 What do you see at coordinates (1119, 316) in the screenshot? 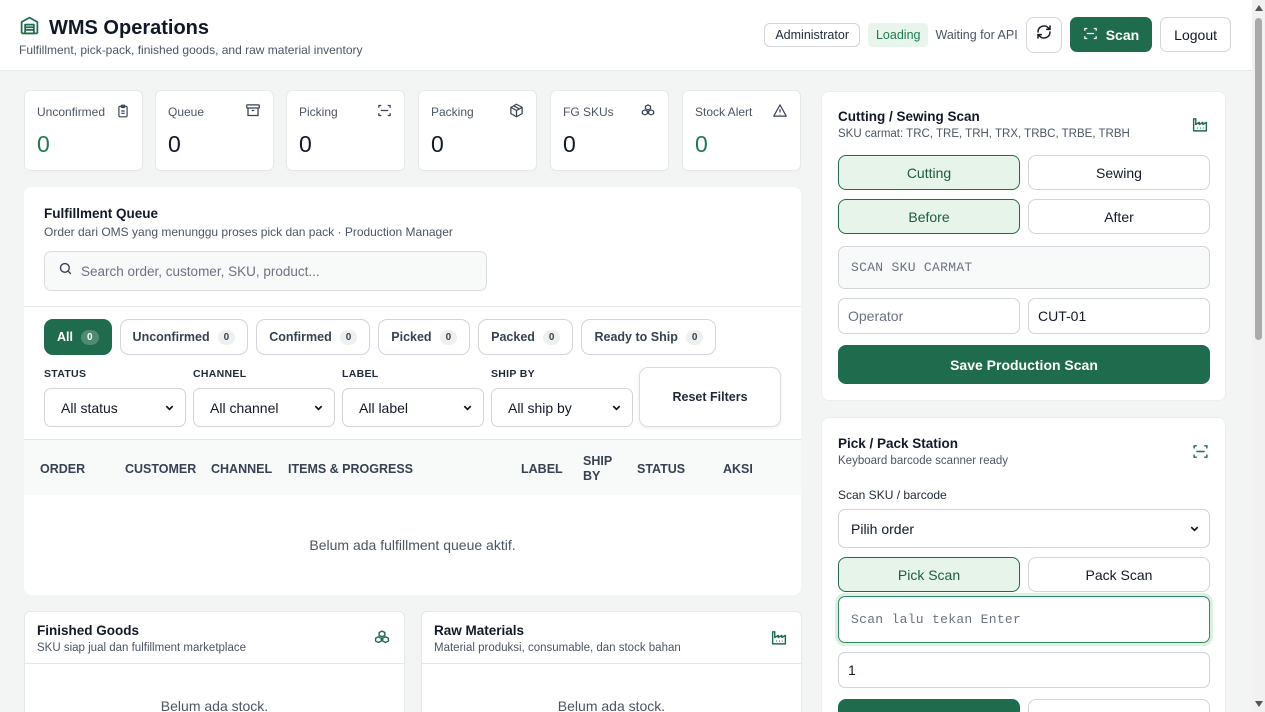
I see `station-input` at bounding box center [1119, 316].